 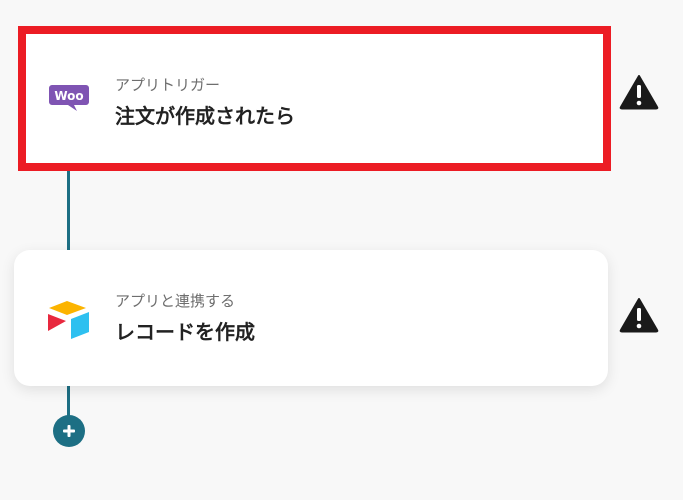 I want to click on step-subtitle: アプリトリガー, so click(x=168, y=85).